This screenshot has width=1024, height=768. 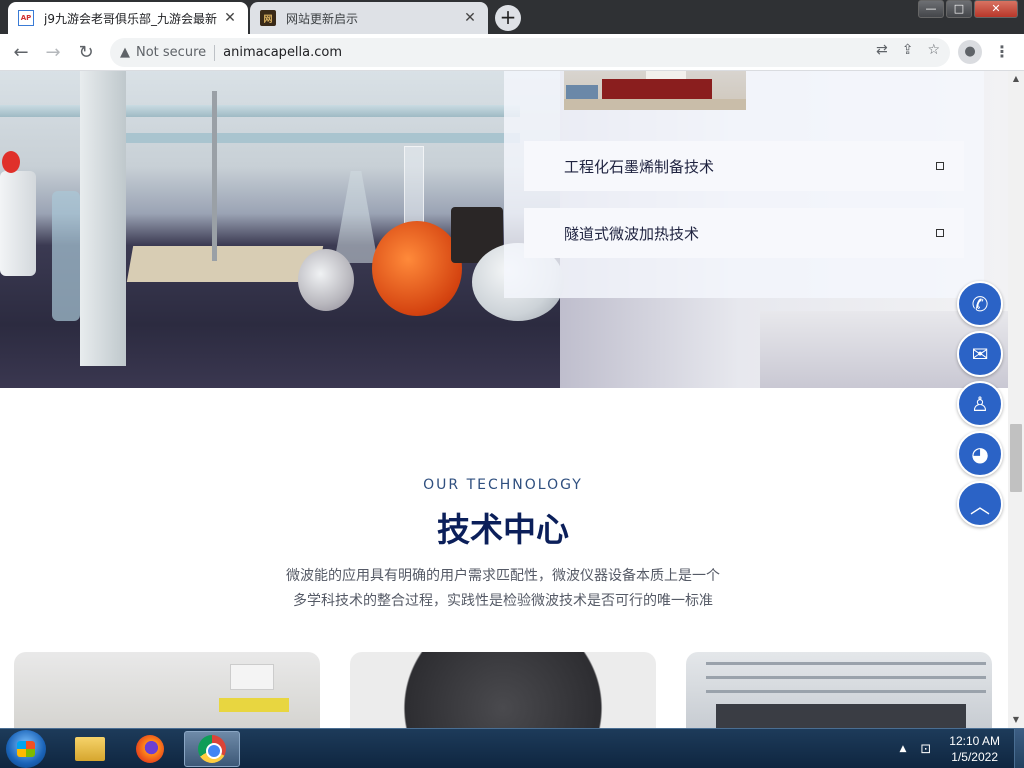 I want to click on accordion-item-graphene: 工程化石墨烯制备技术, so click(x=744, y=166).